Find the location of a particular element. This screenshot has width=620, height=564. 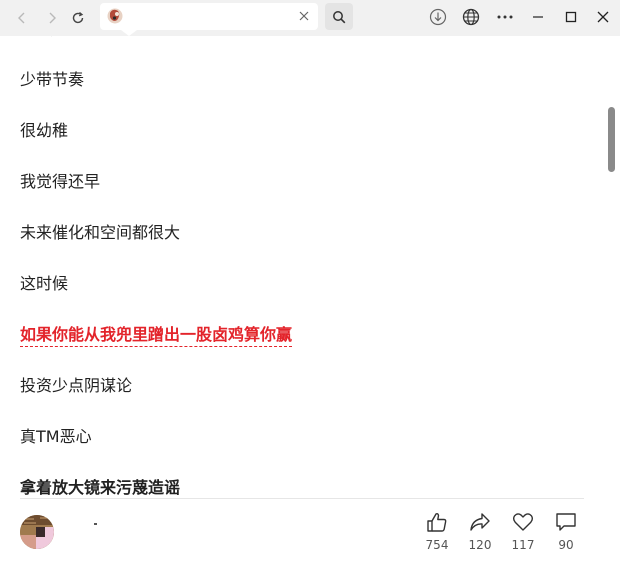

article-line: 我觉得还早 is located at coordinates (60, 181).